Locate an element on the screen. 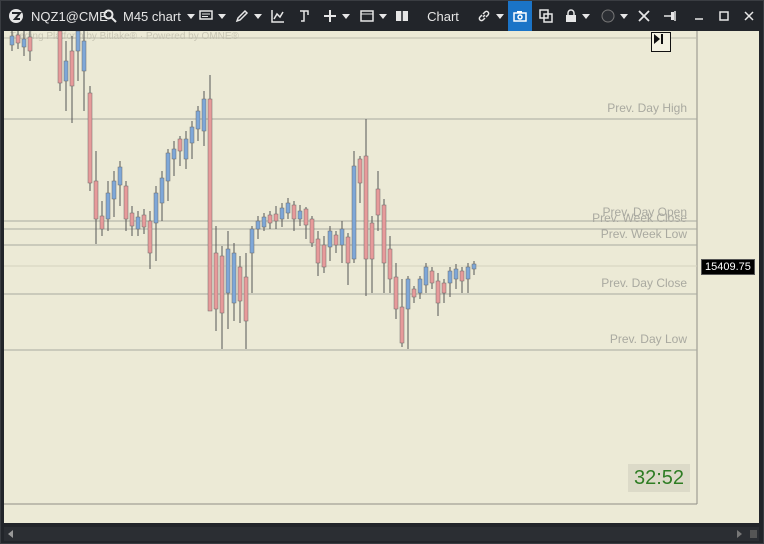  close-button is located at coordinates (749, 16).